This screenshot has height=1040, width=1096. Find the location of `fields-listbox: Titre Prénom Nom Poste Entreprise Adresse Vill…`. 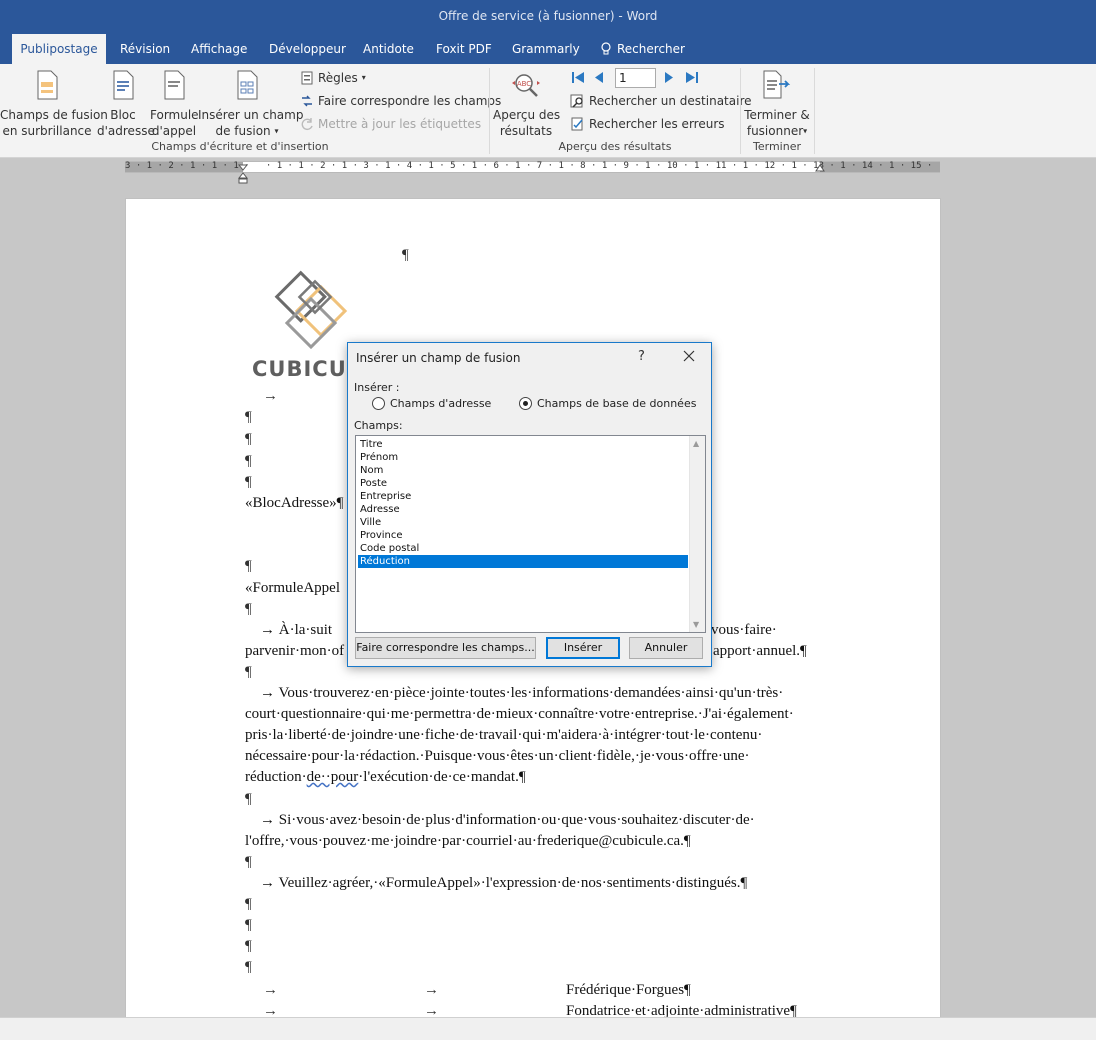

fields-listbox: Titre Prénom Nom Poste Entreprise Adresse Vill… is located at coordinates (530, 534).